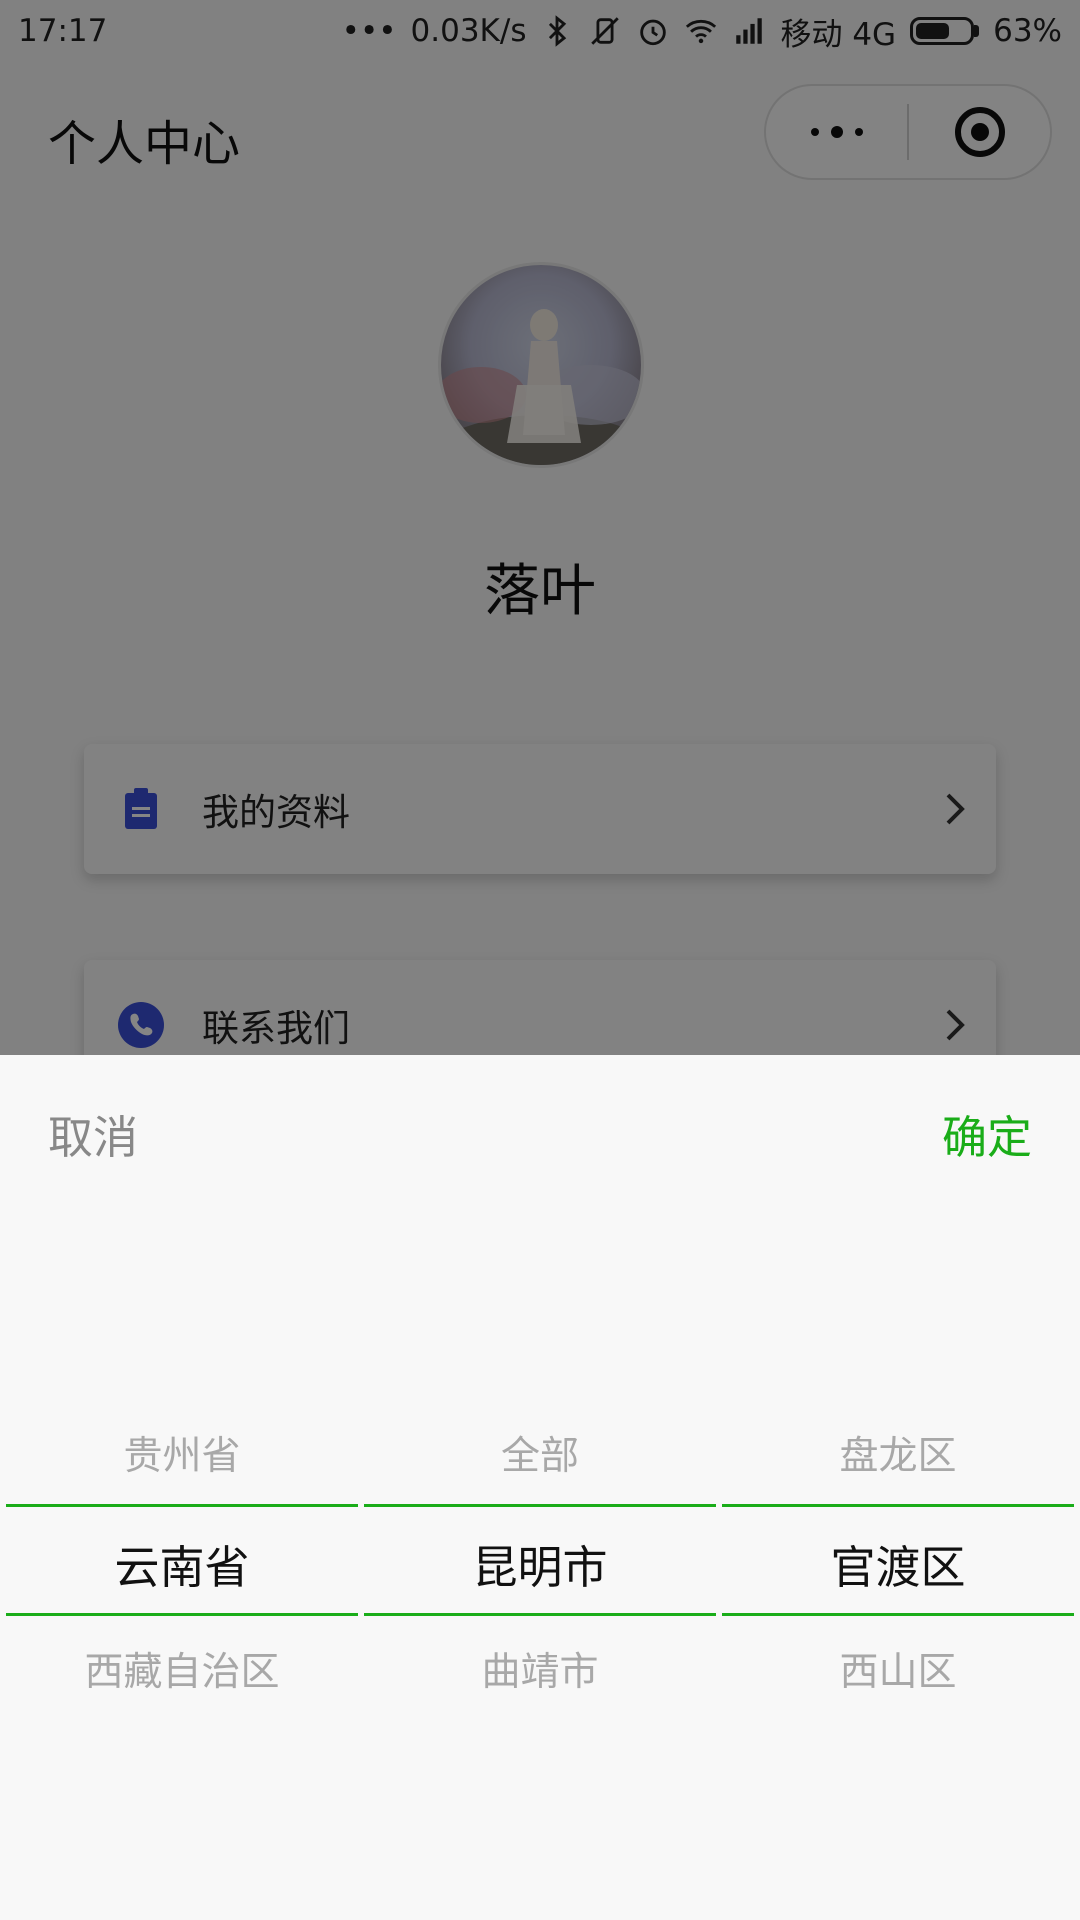 This screenshot has width=1080, height=1920. Describe the element at coordinates (898, 1563) in the screenshot. I see `picker-option-selected: 官渡区` at that location.